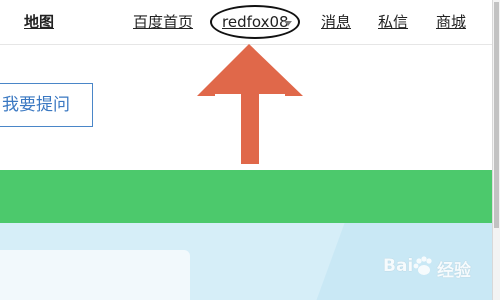  Describe the element at coordinates (336, 22) in the screenshot. I see `nav-link-messages: 消息` at that location.